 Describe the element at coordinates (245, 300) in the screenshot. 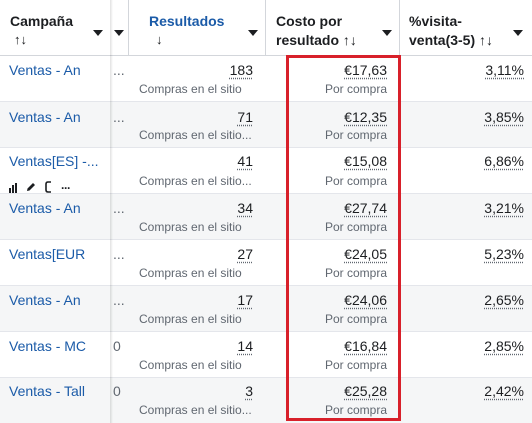

I see `results-value: 17` at that location.